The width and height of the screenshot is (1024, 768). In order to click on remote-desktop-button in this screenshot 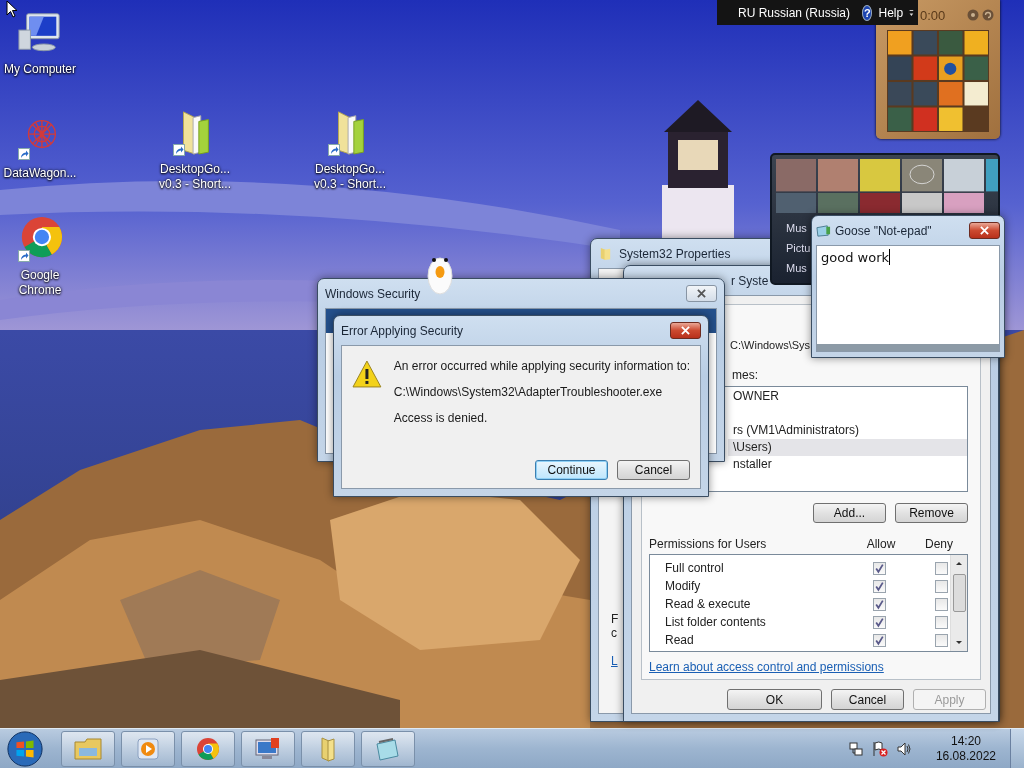, I will do `click(268, 748)`.